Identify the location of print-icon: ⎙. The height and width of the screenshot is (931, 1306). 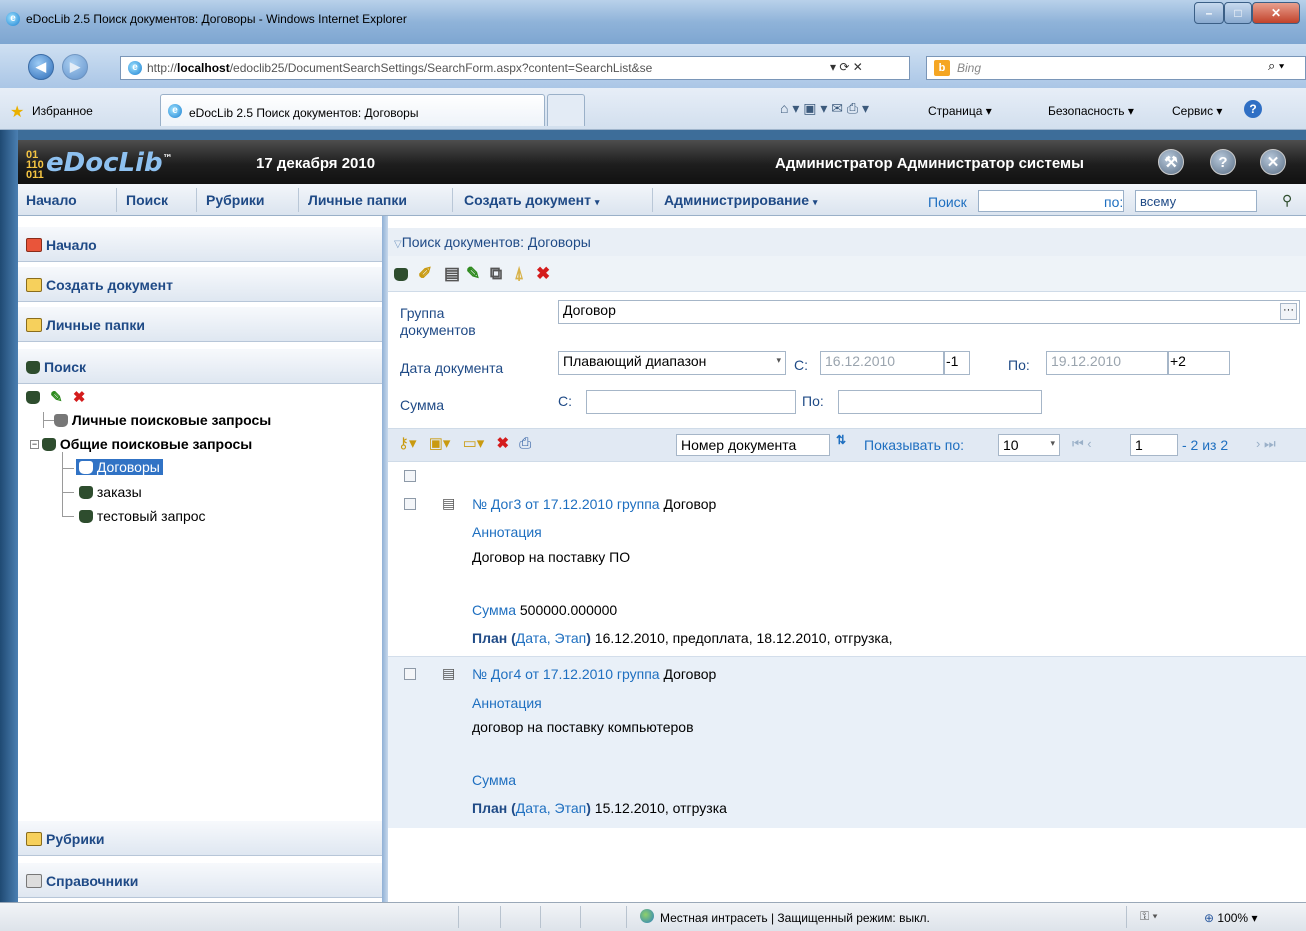
(525, 443).